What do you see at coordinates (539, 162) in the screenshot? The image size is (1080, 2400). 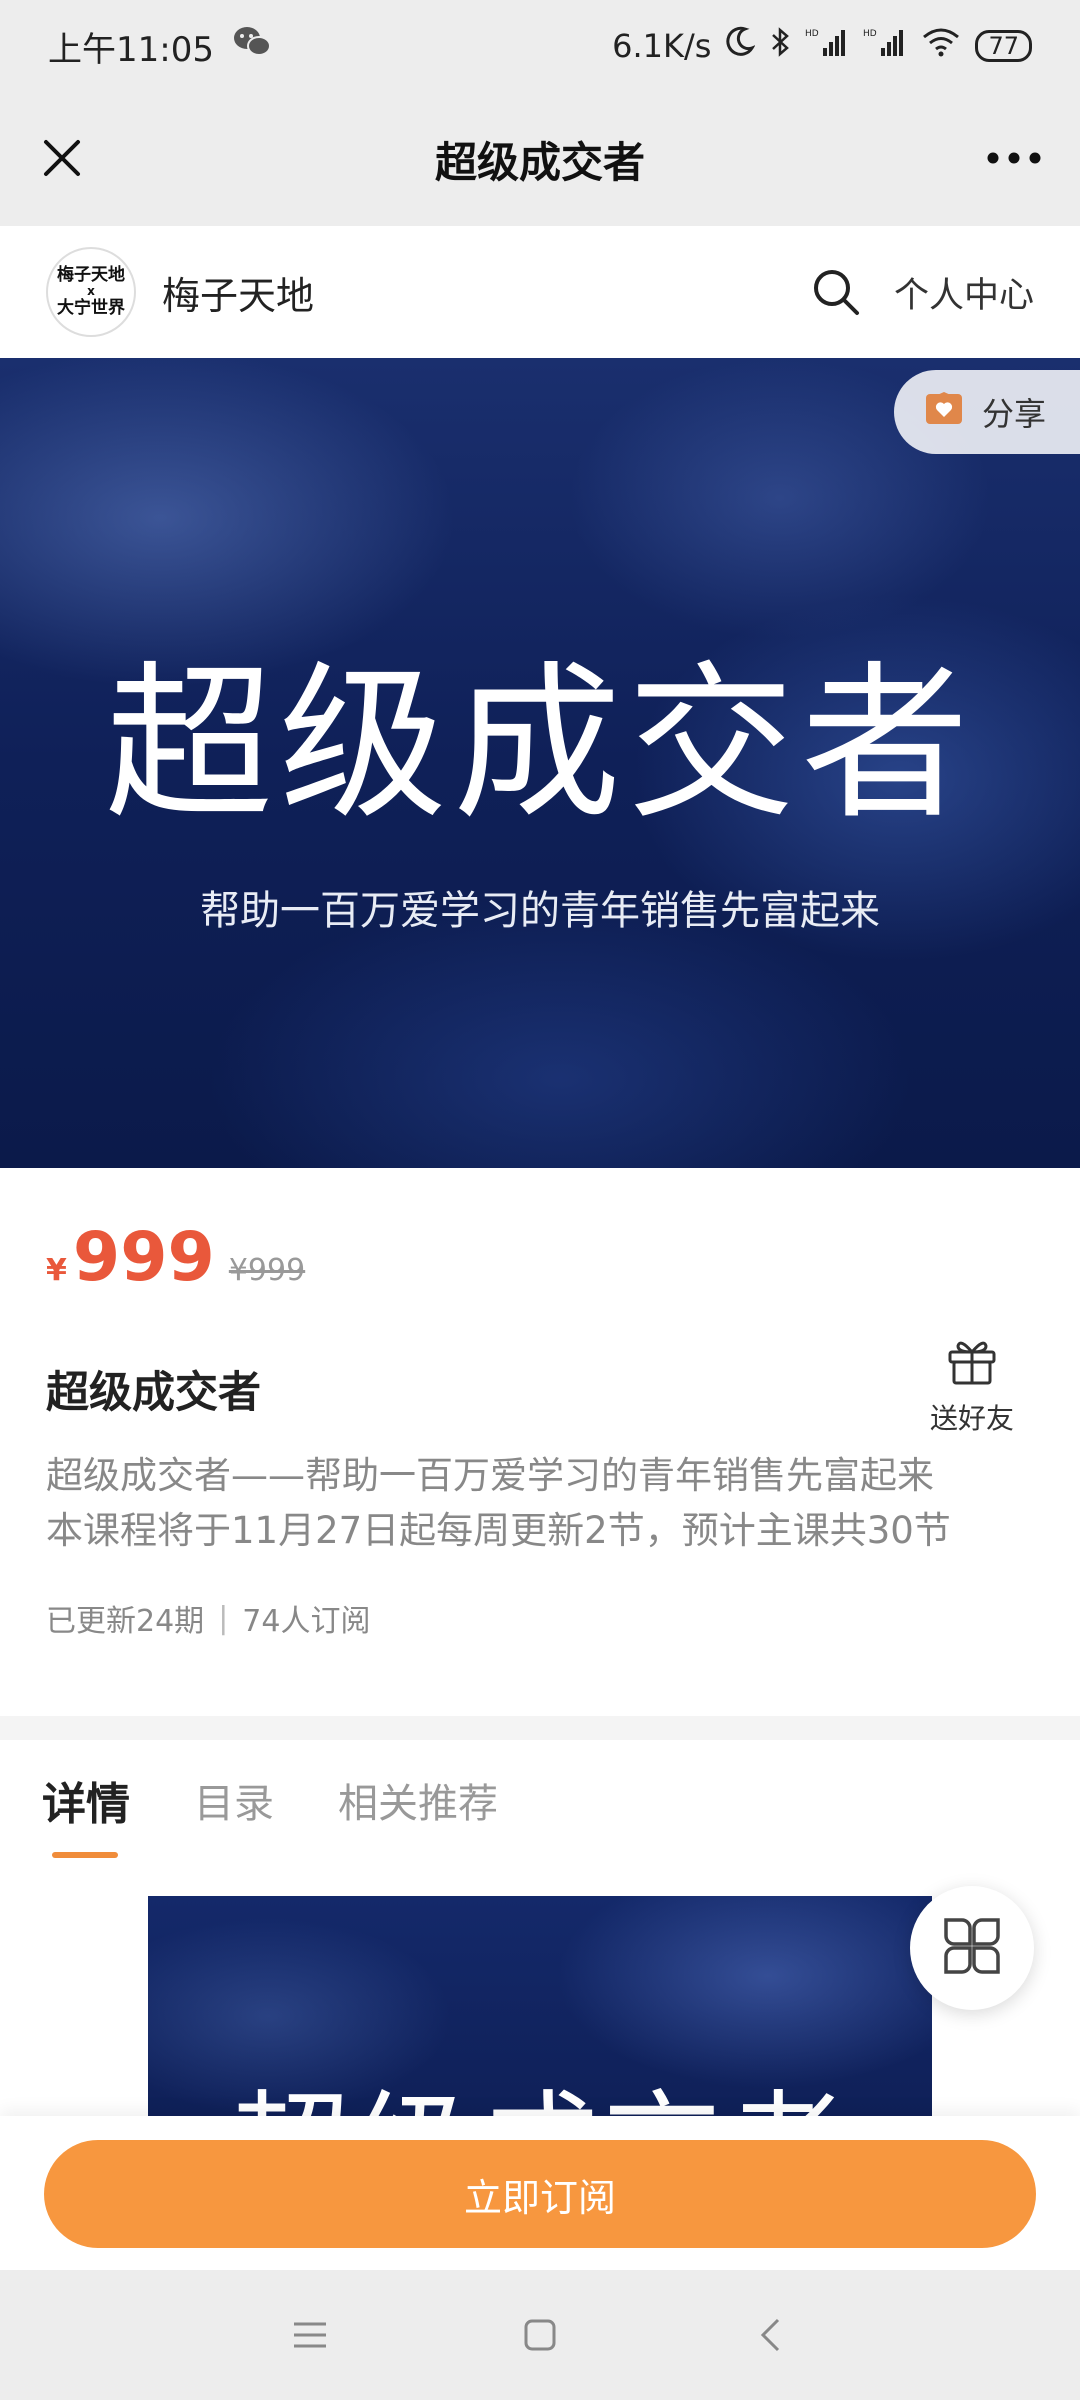 I see `page-title: 超级成交者` at bounding box center [539, 162].